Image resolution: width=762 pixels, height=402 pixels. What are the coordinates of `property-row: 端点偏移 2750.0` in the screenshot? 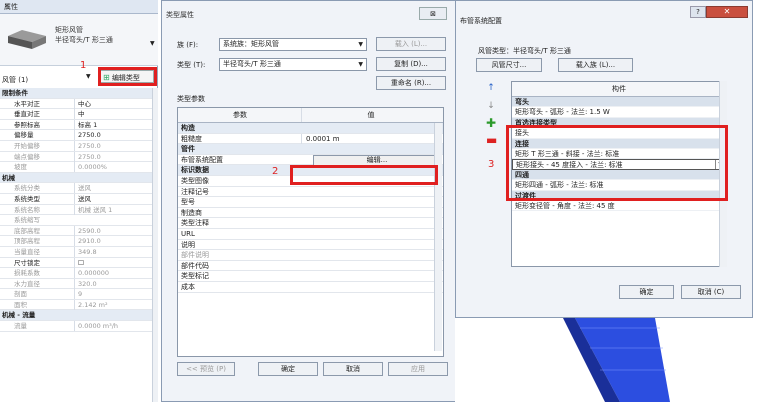 It's located at (76, 157).